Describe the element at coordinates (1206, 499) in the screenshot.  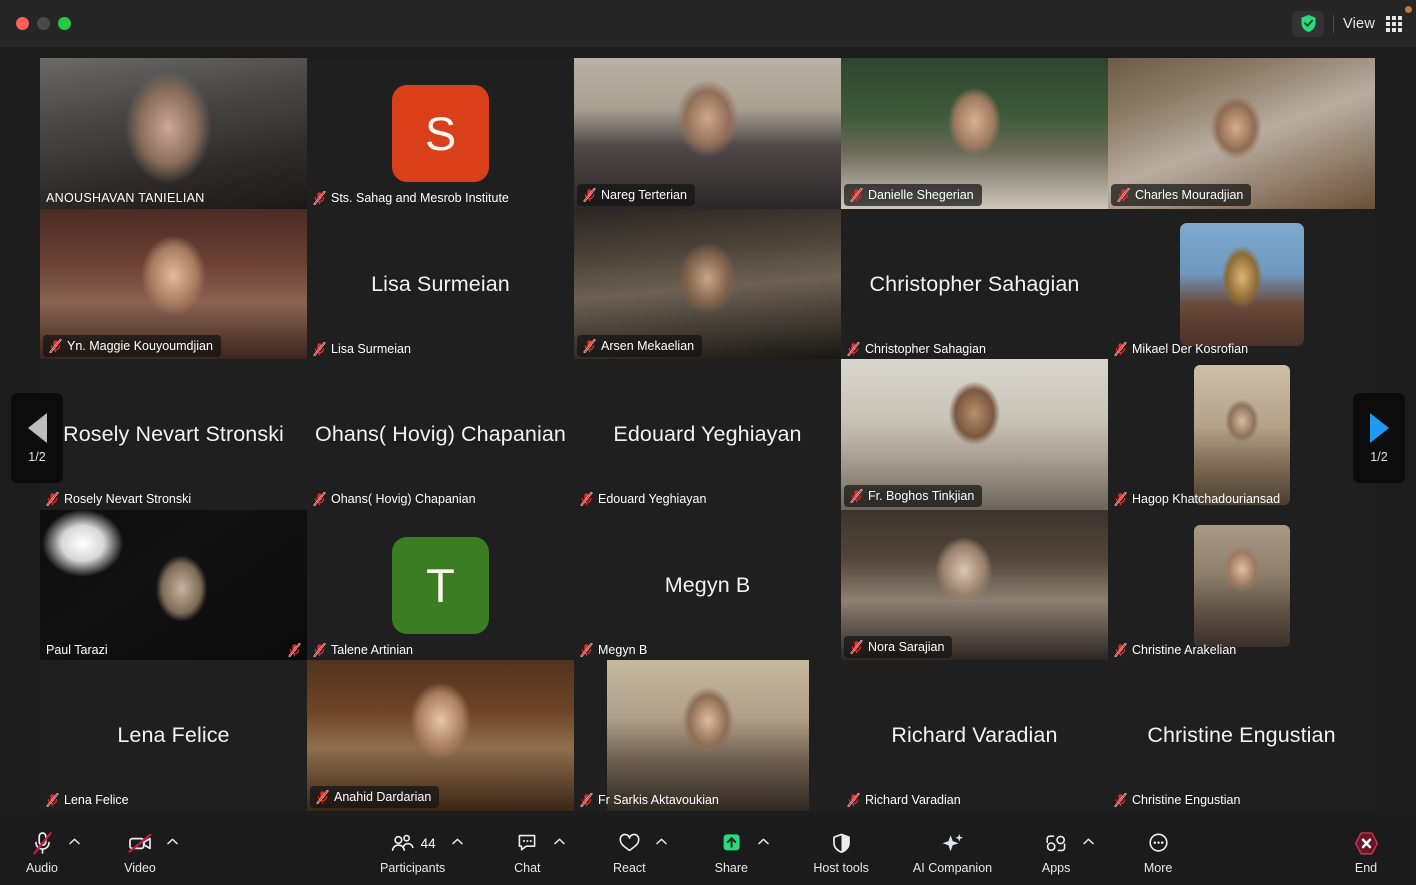
I see `participant-name-text: Hagop Khatchadouriansad` at that location.